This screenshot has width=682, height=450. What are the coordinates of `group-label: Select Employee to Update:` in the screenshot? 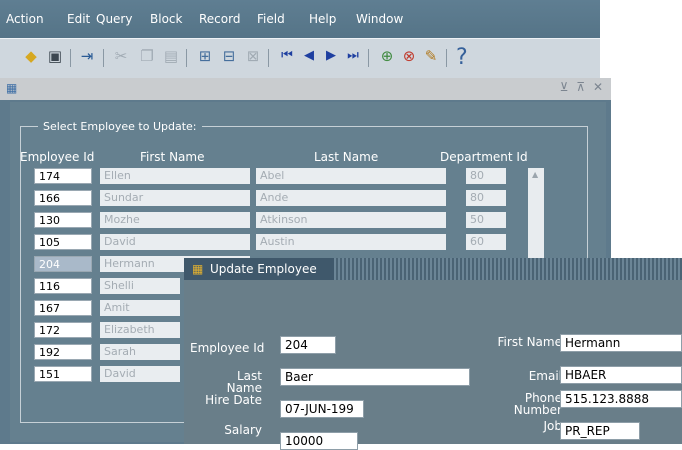 It's located at (120, 126).